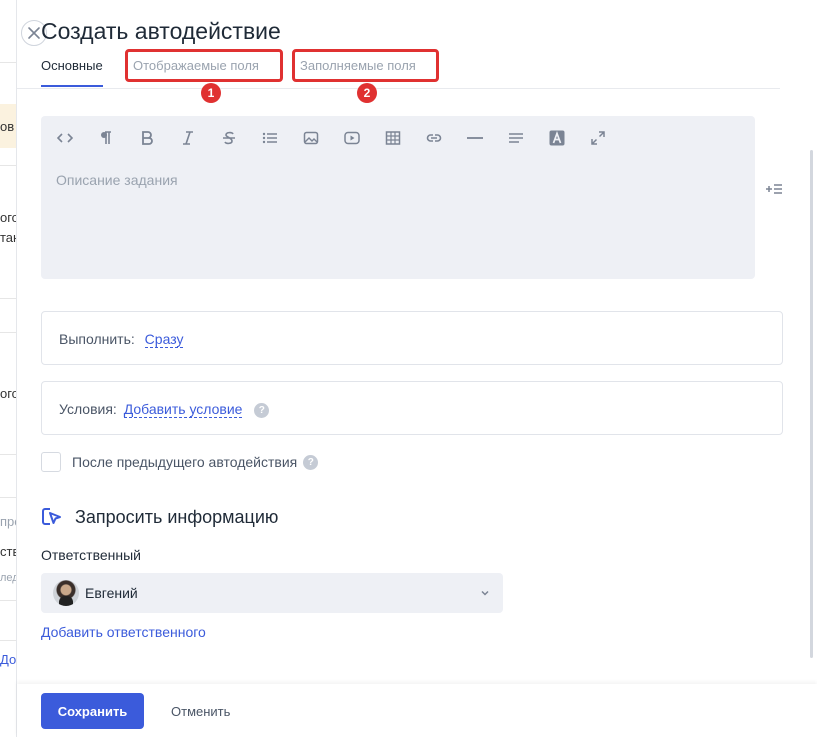 The height and width of the screenshot is (737, 817). What do you see at coordinates (161, 31) in the screenshot?
I see `page-title: Создать автодействие` at bounding box center [161, 31].